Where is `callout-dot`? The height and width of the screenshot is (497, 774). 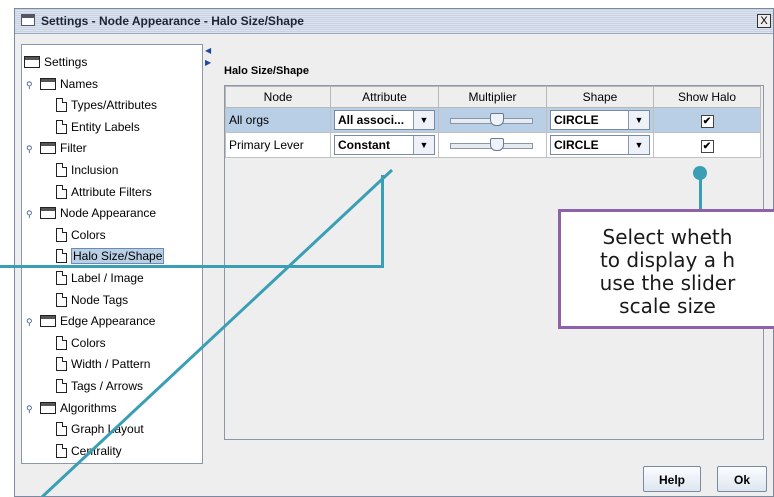
callout-dot is located at coordinates (700, 173).